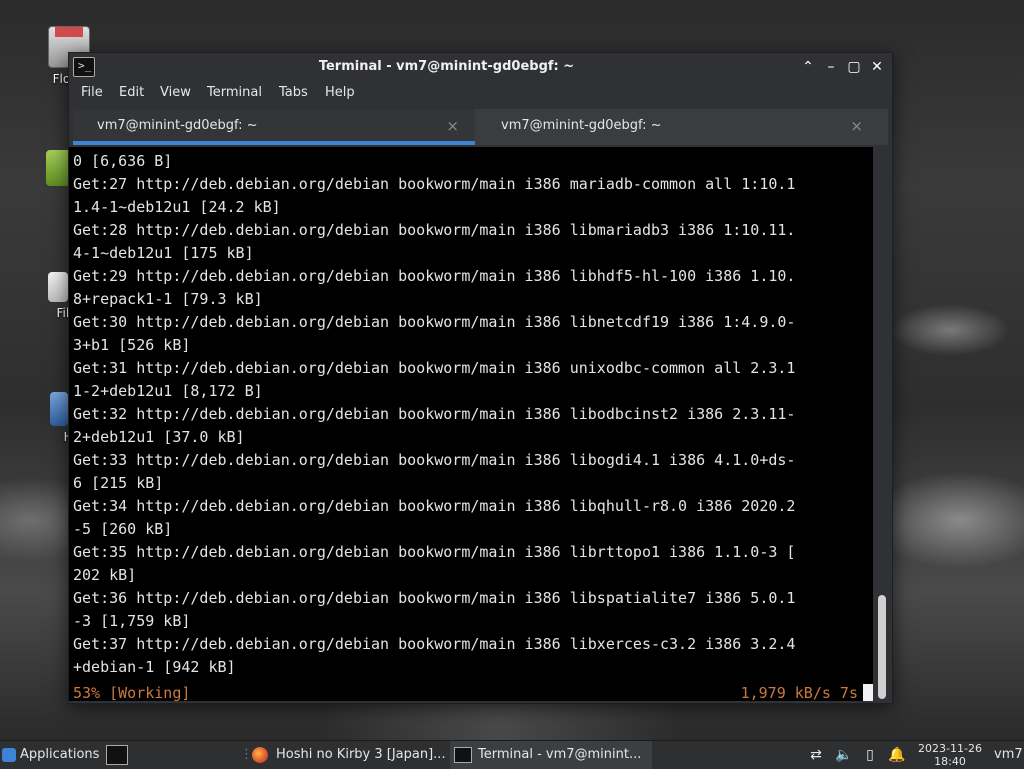 This screenshot has height=769, width=1024. What do you see at coordinates (816, 755) in the screenshot?
I see `network-icon: ⇄` at bounding box center [816, 755].